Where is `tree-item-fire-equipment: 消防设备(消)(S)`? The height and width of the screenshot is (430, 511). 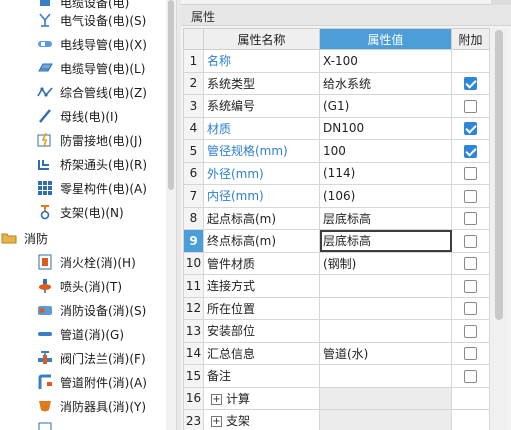 tree-item-fire-equipment: 消防设备(消)(S) is located at coordinates (91, 310).